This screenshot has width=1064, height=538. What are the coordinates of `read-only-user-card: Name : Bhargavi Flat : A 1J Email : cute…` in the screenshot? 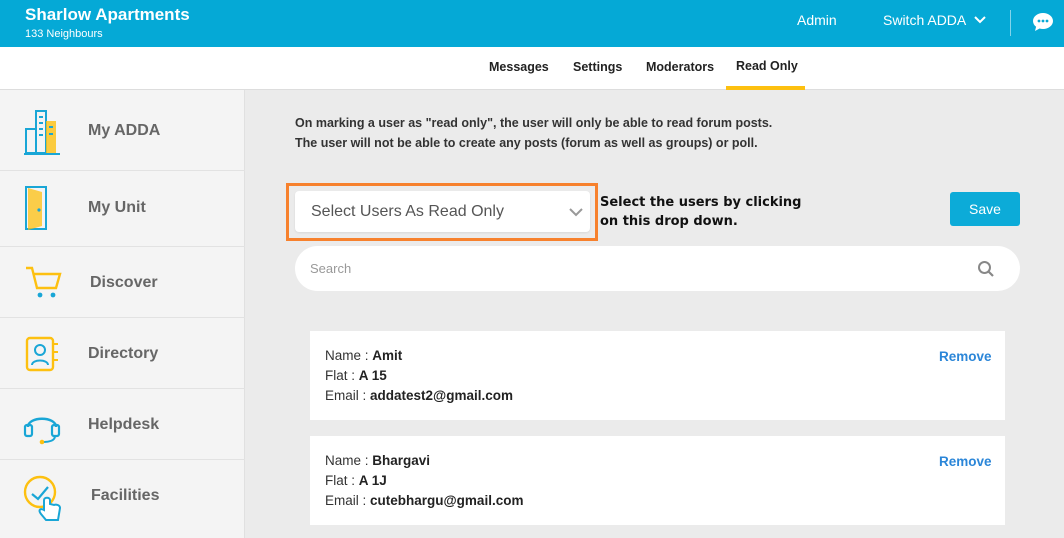 It's located at (657, 480).